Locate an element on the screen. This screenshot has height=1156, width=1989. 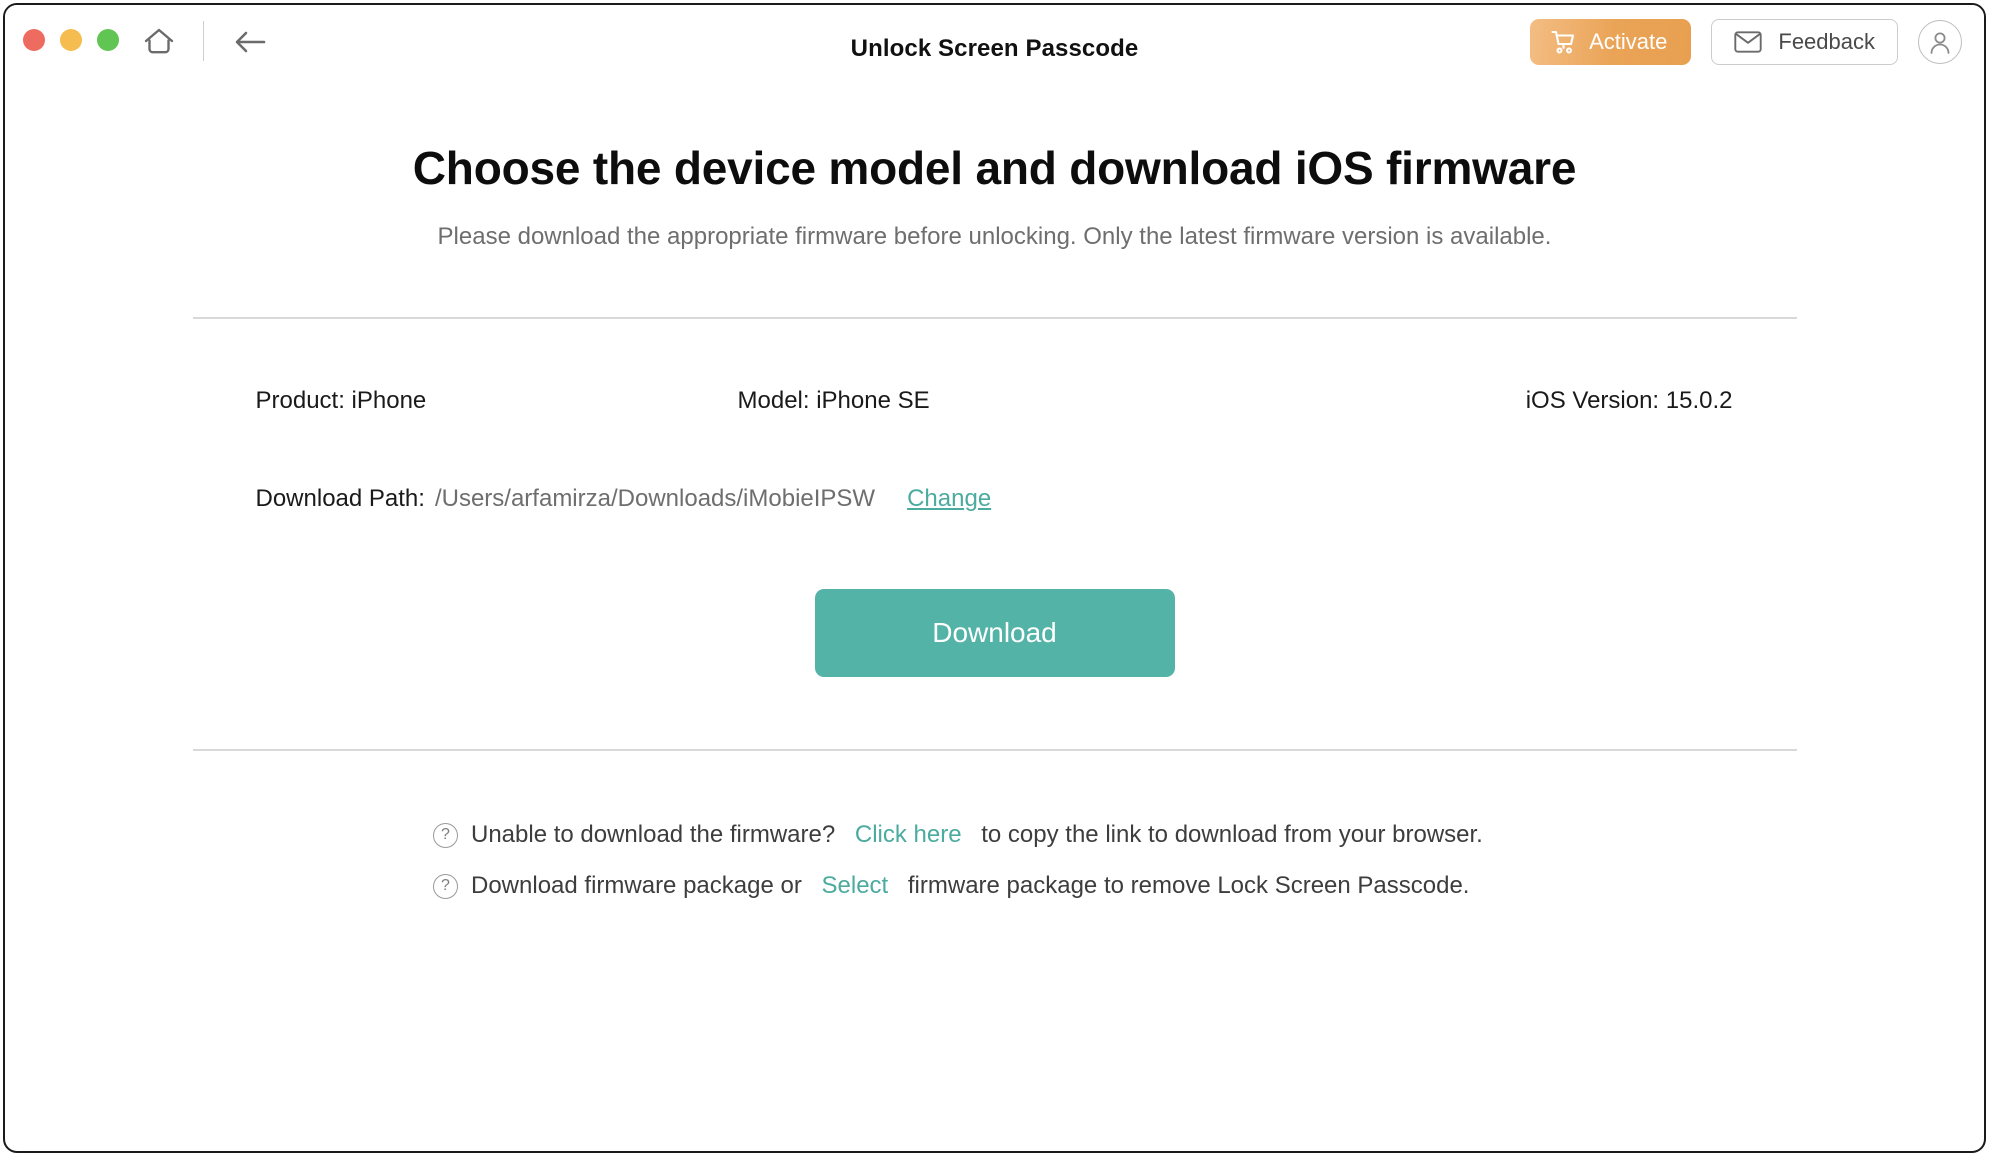
select-firmware-link: Select is located at coordinates (855, 886).